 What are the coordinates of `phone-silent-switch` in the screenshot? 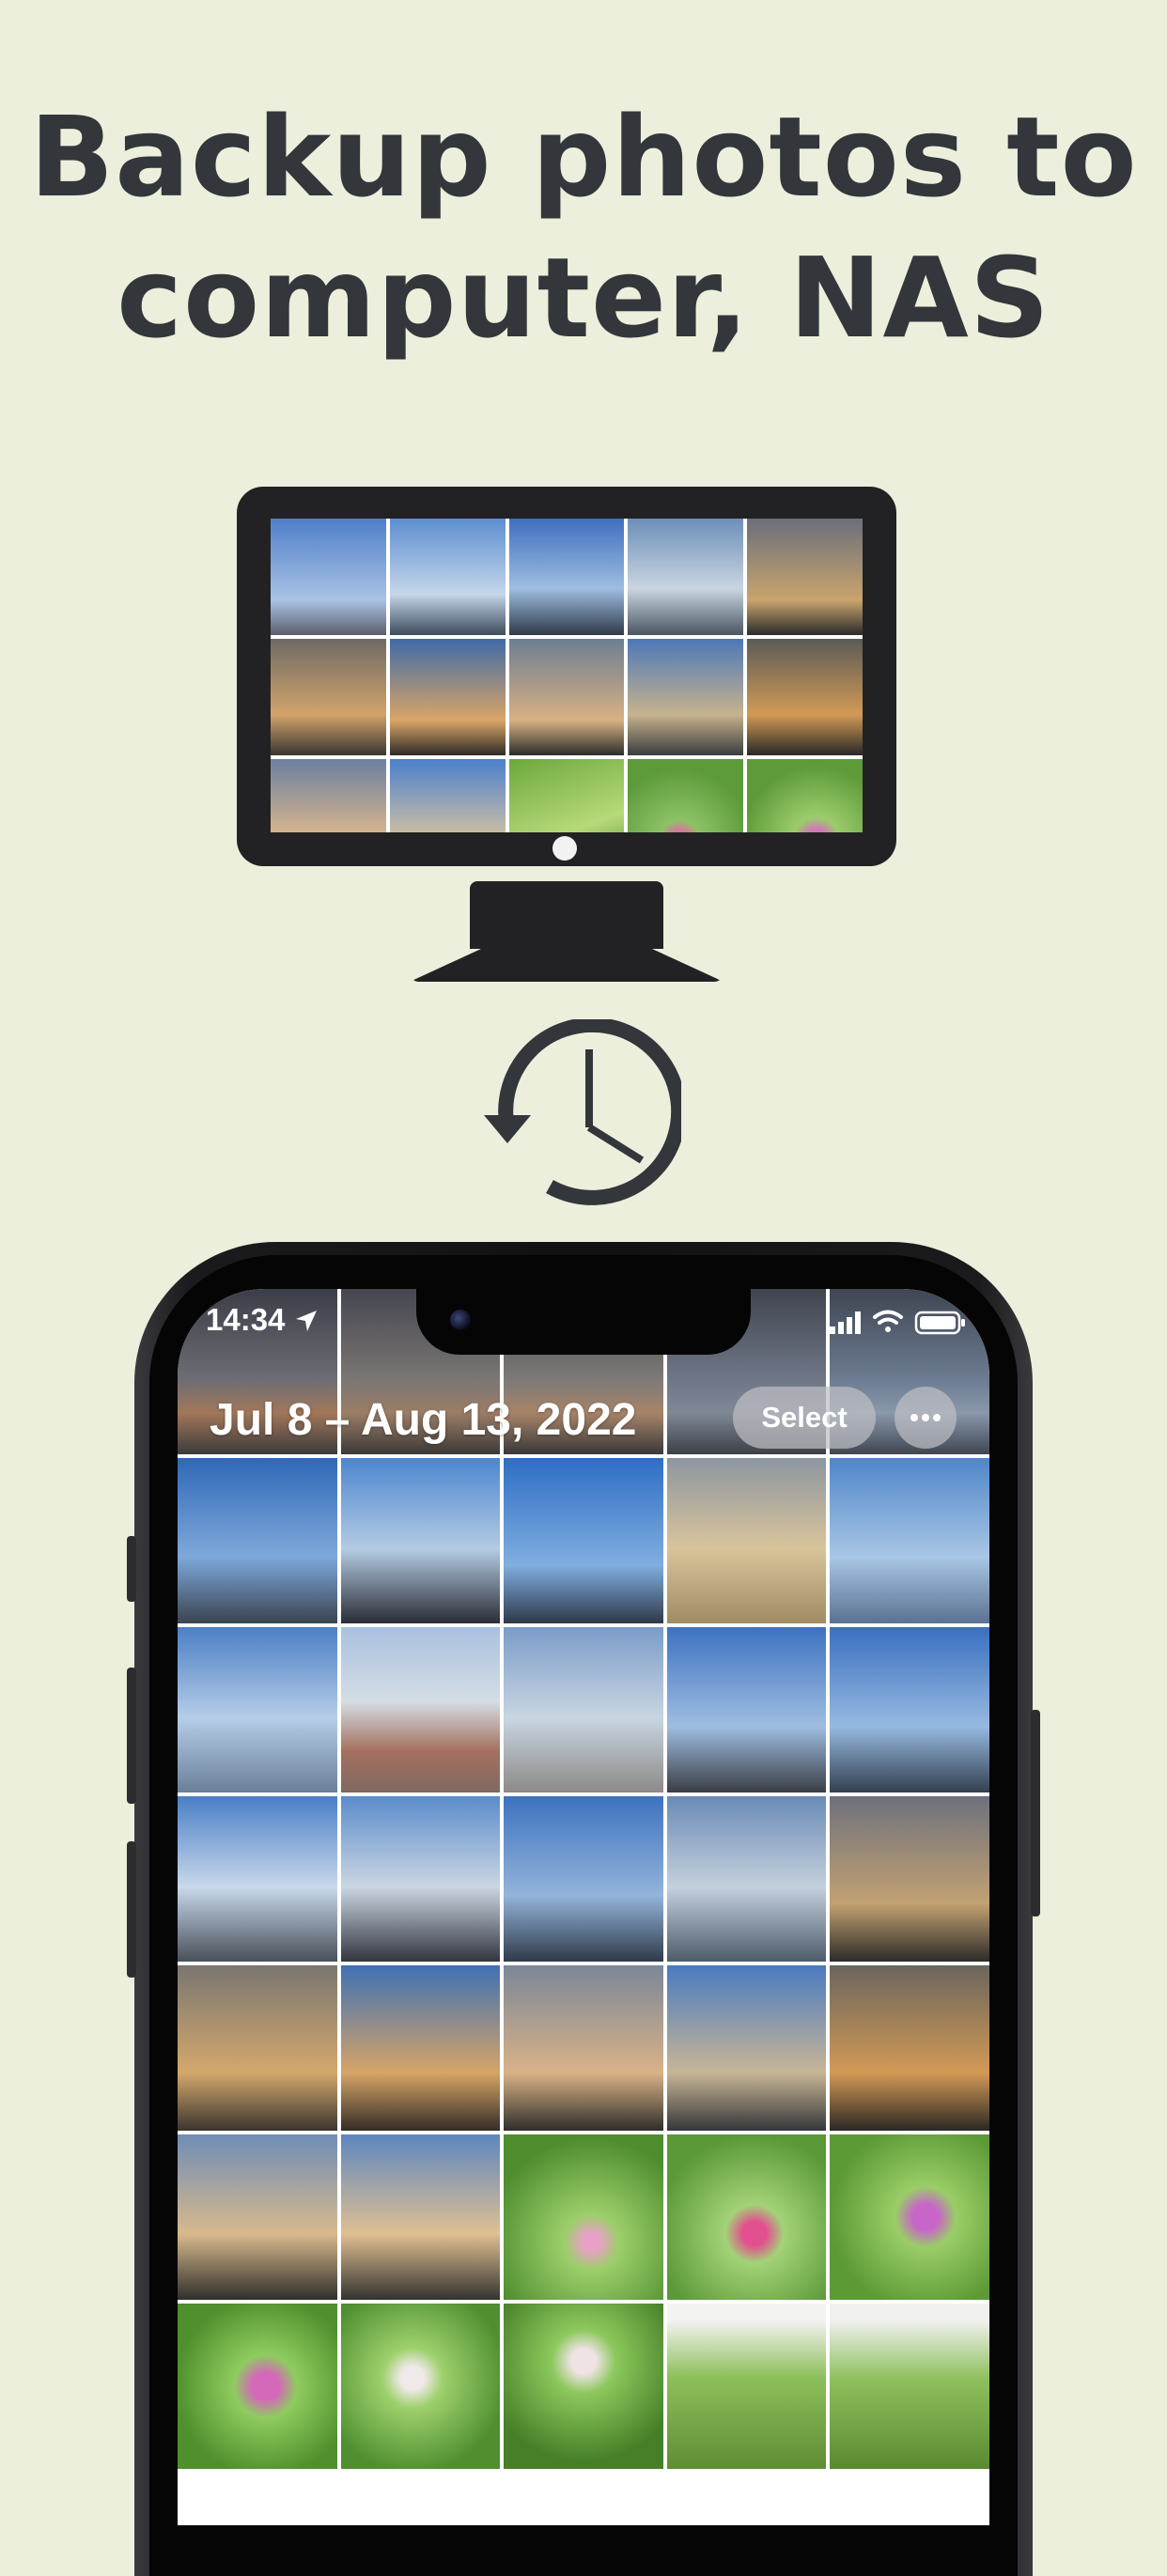 It's located at (131, 1569).